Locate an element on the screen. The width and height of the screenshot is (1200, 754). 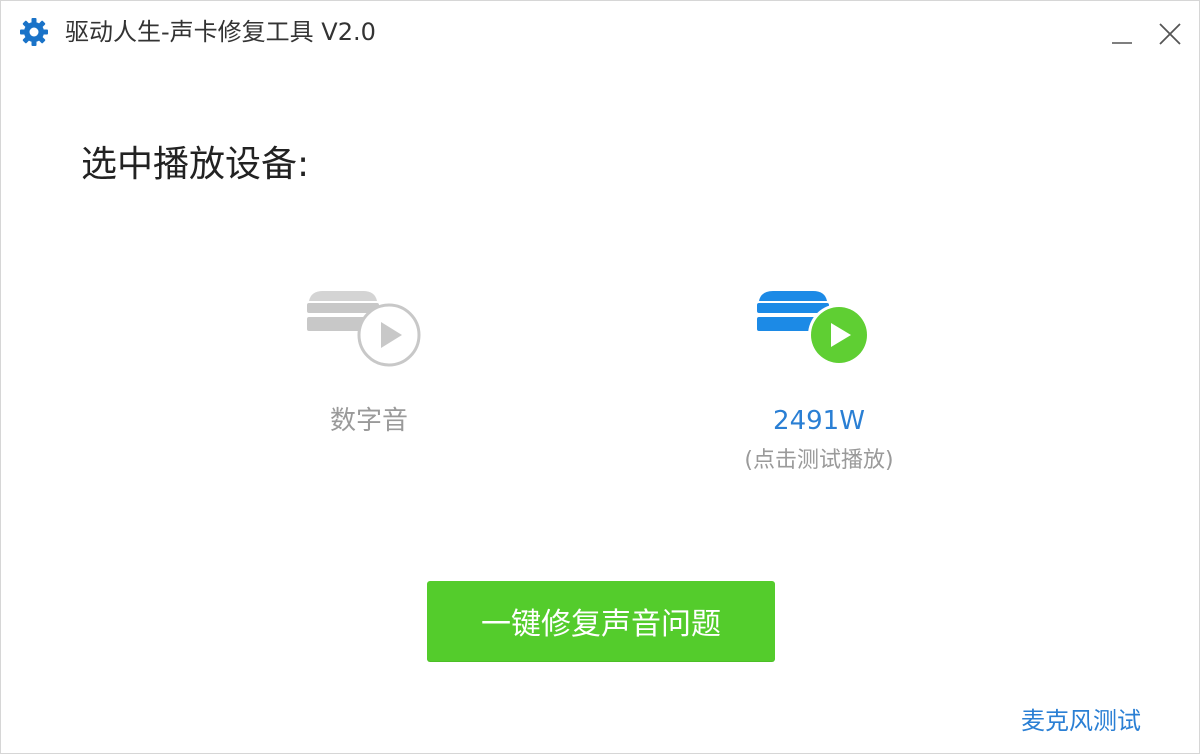
mic-test-link: 麦克风测试 is located at coordinates (1081, 721).